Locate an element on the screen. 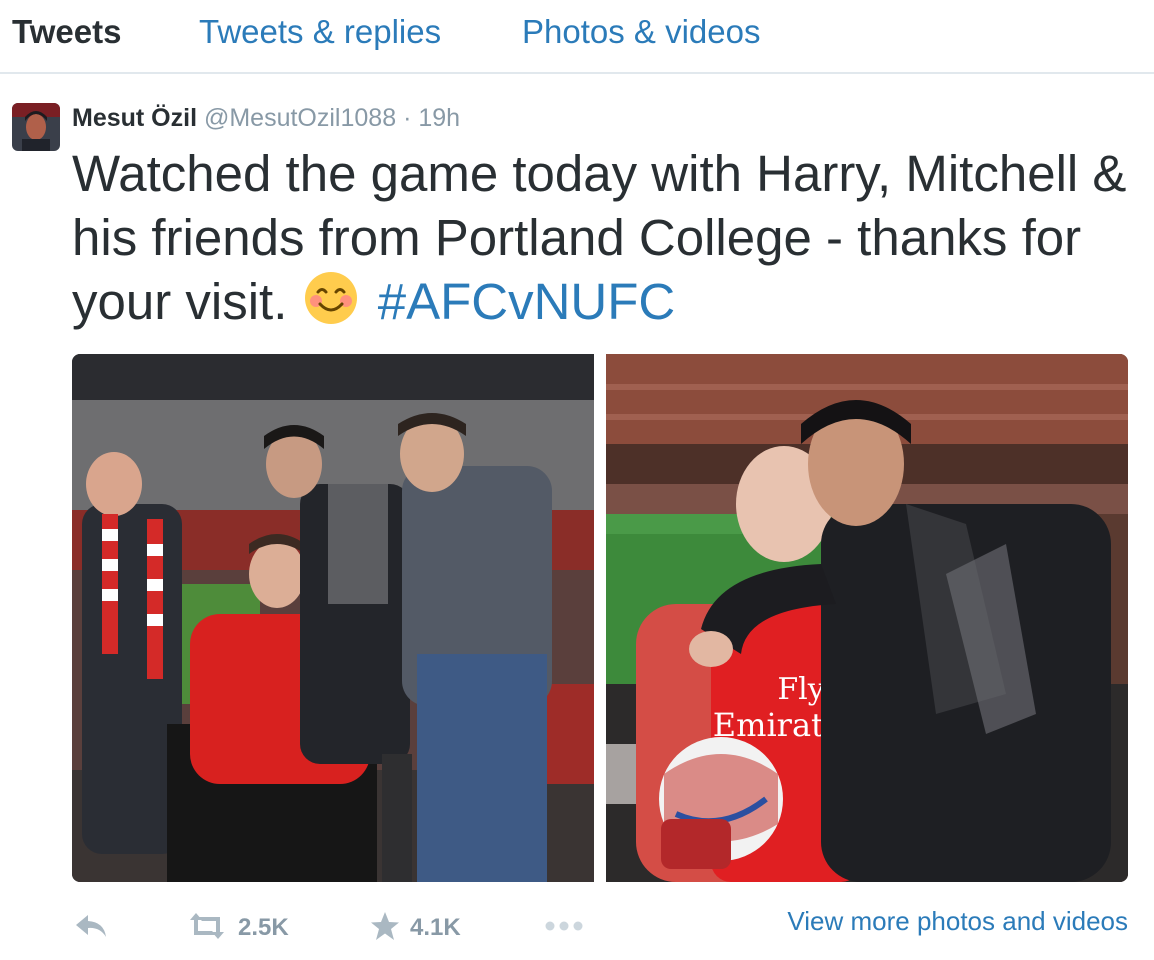 The image size is (1154, 960). tab-tweets: Tweets is located at coordinates (66, 32).